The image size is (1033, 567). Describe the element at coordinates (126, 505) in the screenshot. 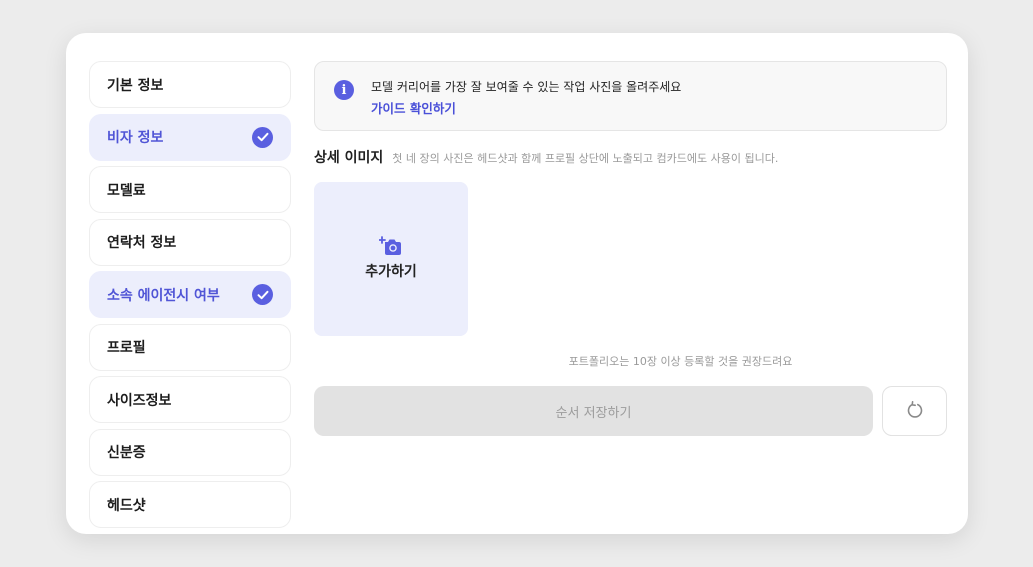

I see `sidebar-item-label: 헤드샷` at that location.